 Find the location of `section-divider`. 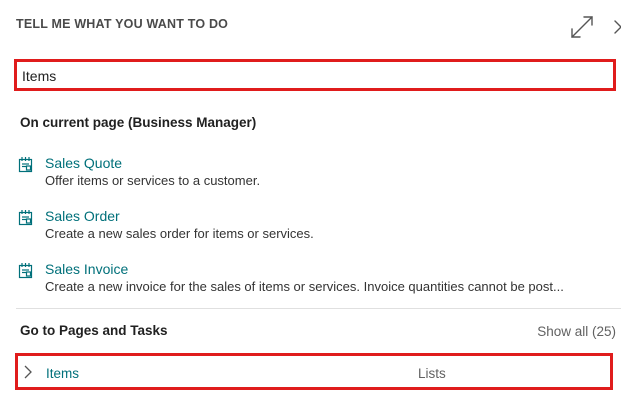

section-divider is located at coordinates (318, 308).